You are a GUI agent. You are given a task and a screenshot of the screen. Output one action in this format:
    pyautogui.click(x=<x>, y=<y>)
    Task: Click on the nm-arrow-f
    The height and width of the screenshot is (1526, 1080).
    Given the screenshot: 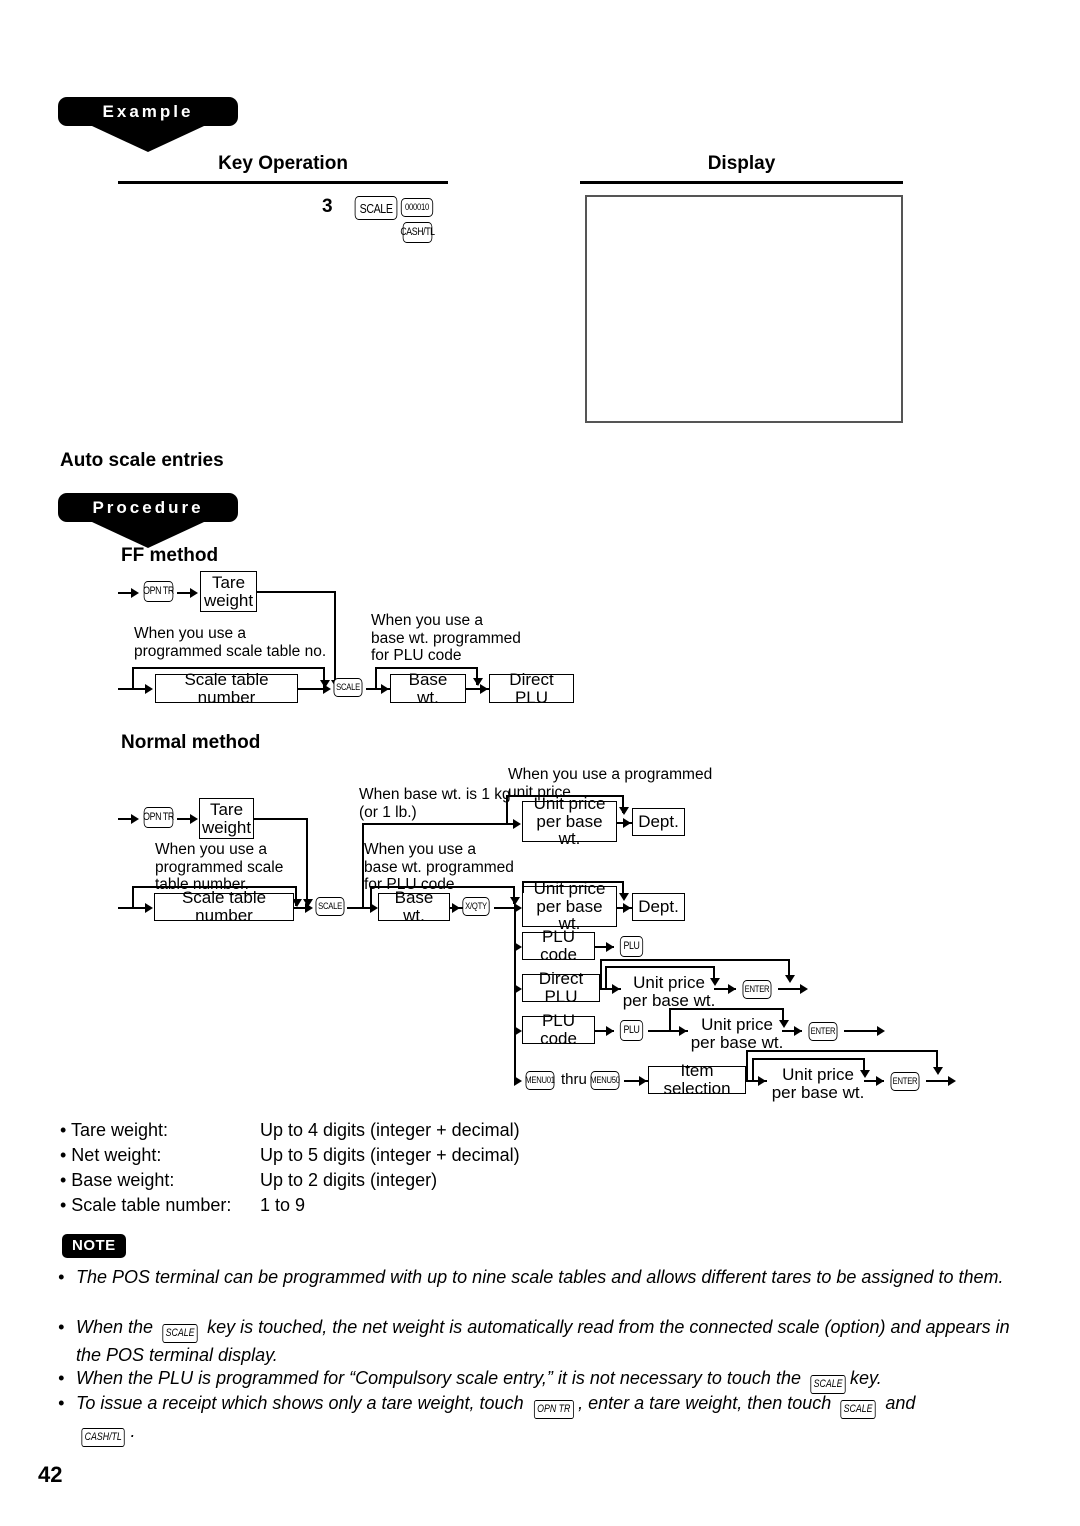 What is the action you would take?
    pyautogui.click(x=518, y=1081)
    